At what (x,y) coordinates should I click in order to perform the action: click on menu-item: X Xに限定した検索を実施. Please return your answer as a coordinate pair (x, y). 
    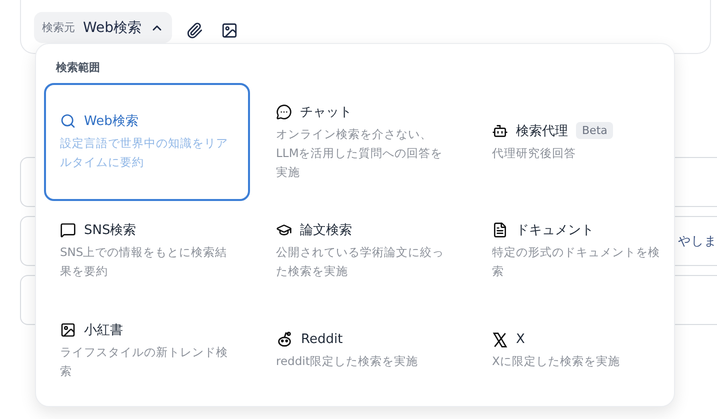
    Looking at the image, I should click on (579, 351).